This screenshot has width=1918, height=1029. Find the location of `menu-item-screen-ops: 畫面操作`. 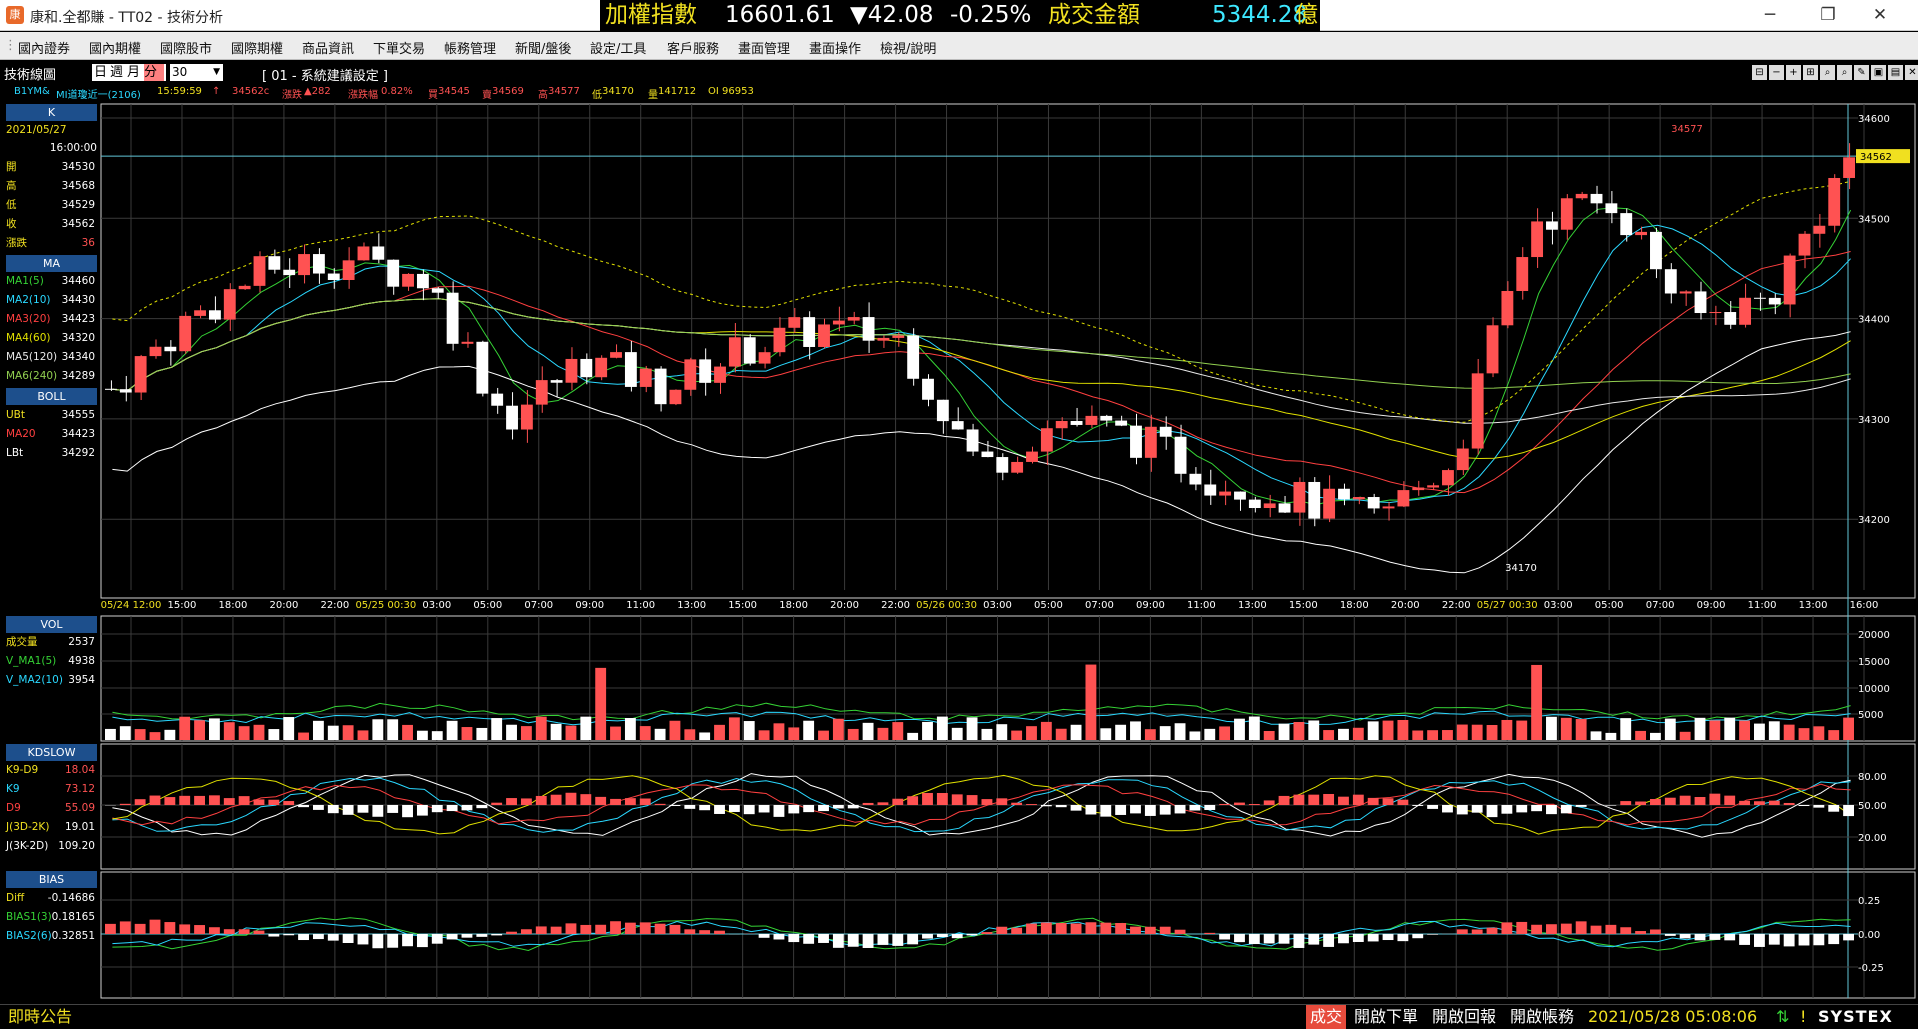

menu-item-screen-ops: 畫面操作 is located at coordinates (835, 47).